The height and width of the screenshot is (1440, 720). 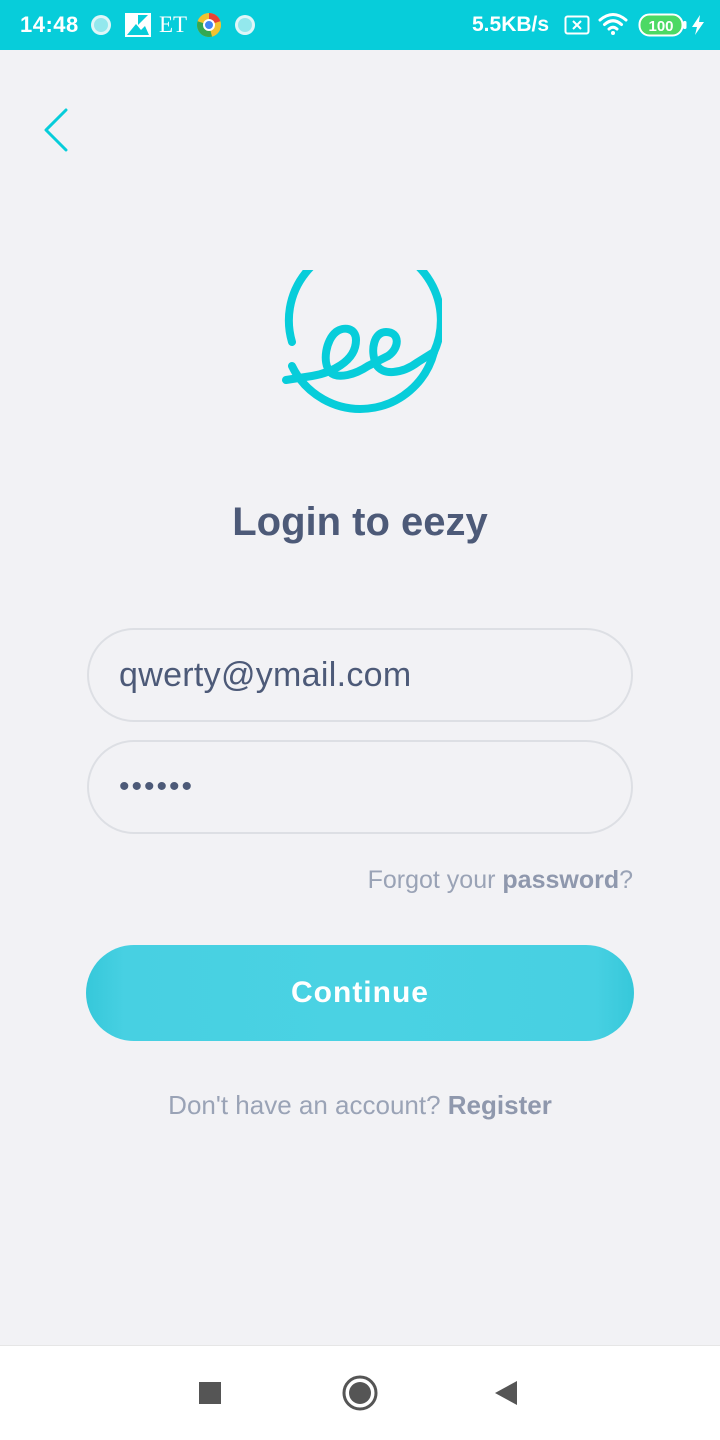 I want to click on register-prompt-text: Don't have an account?, so click(x=308, y=1105).